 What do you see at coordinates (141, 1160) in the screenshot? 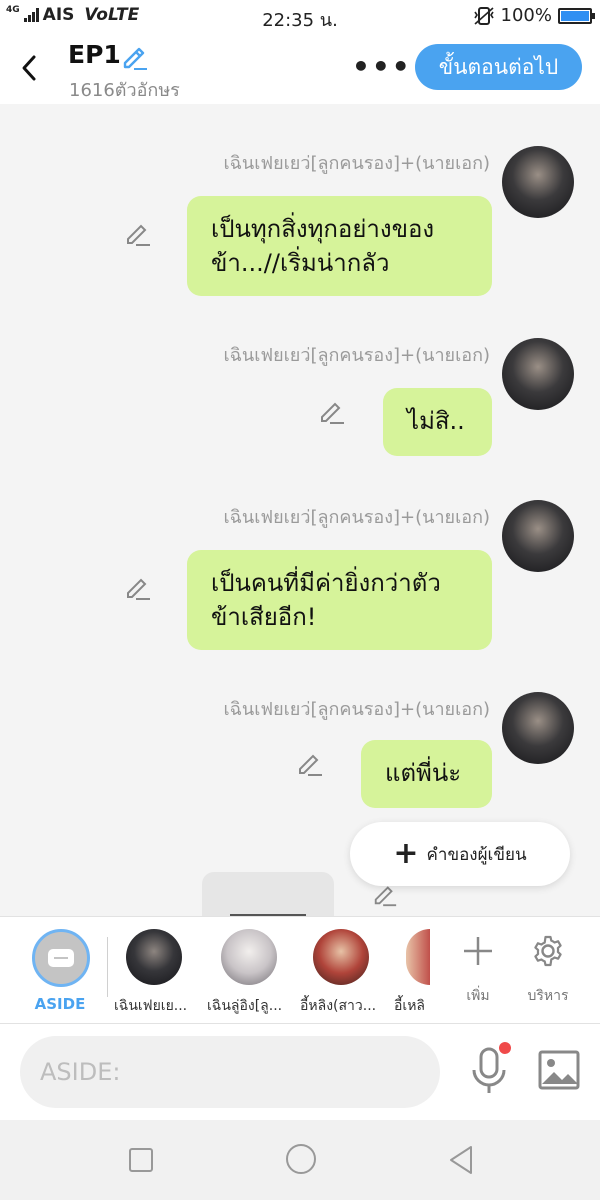
I see `recent-apps-button` at bounding box center [141, 1160].